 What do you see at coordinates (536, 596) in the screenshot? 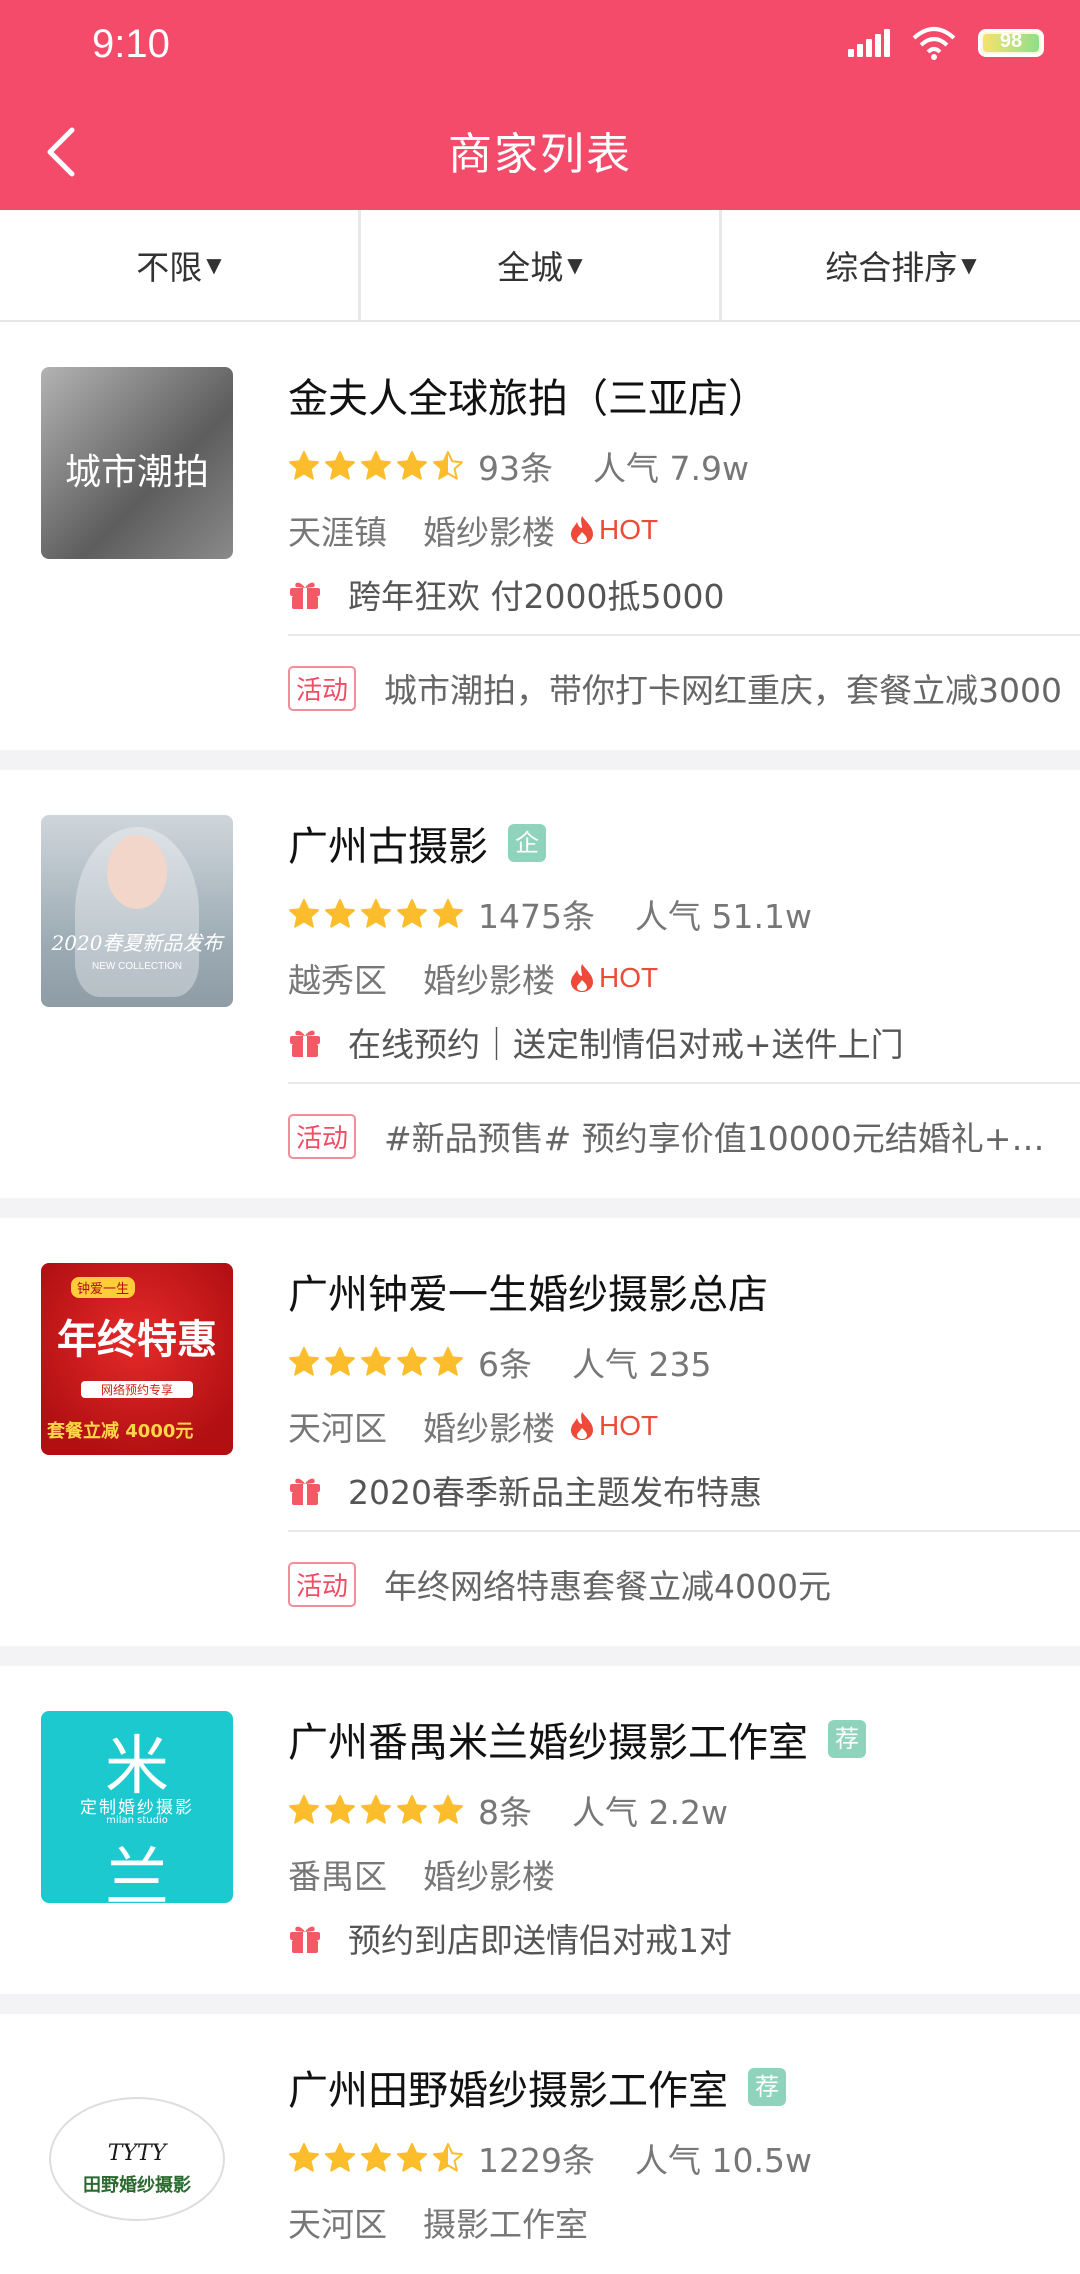
I see `gift-text: 跨年狂欢 付2000抵5000` at bounding box center [536, 596].